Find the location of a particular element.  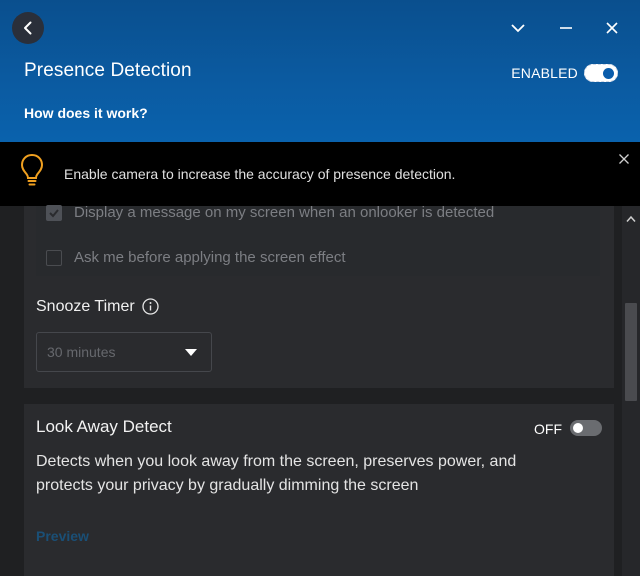

lightbulb-icon is located at coordinates (32, 172).